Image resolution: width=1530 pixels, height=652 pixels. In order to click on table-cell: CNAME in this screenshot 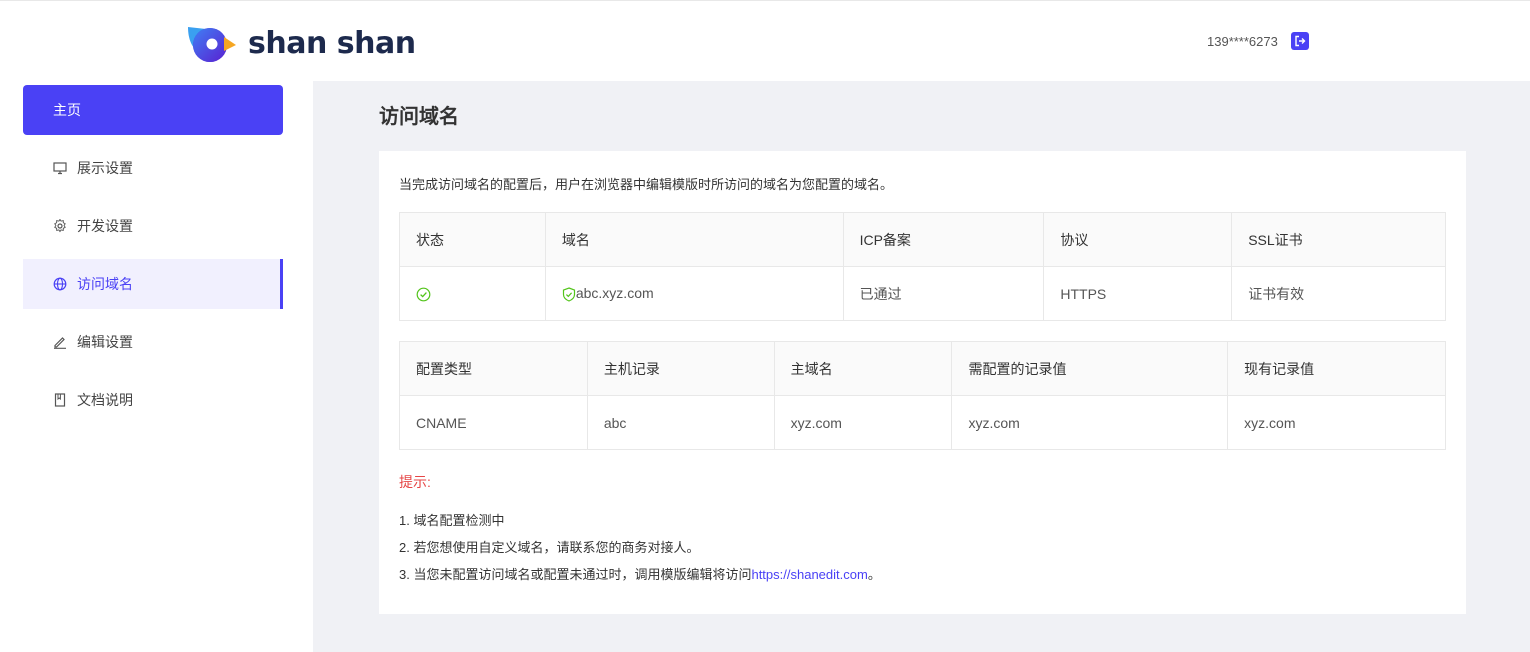, I will do `click(493, 422)`.